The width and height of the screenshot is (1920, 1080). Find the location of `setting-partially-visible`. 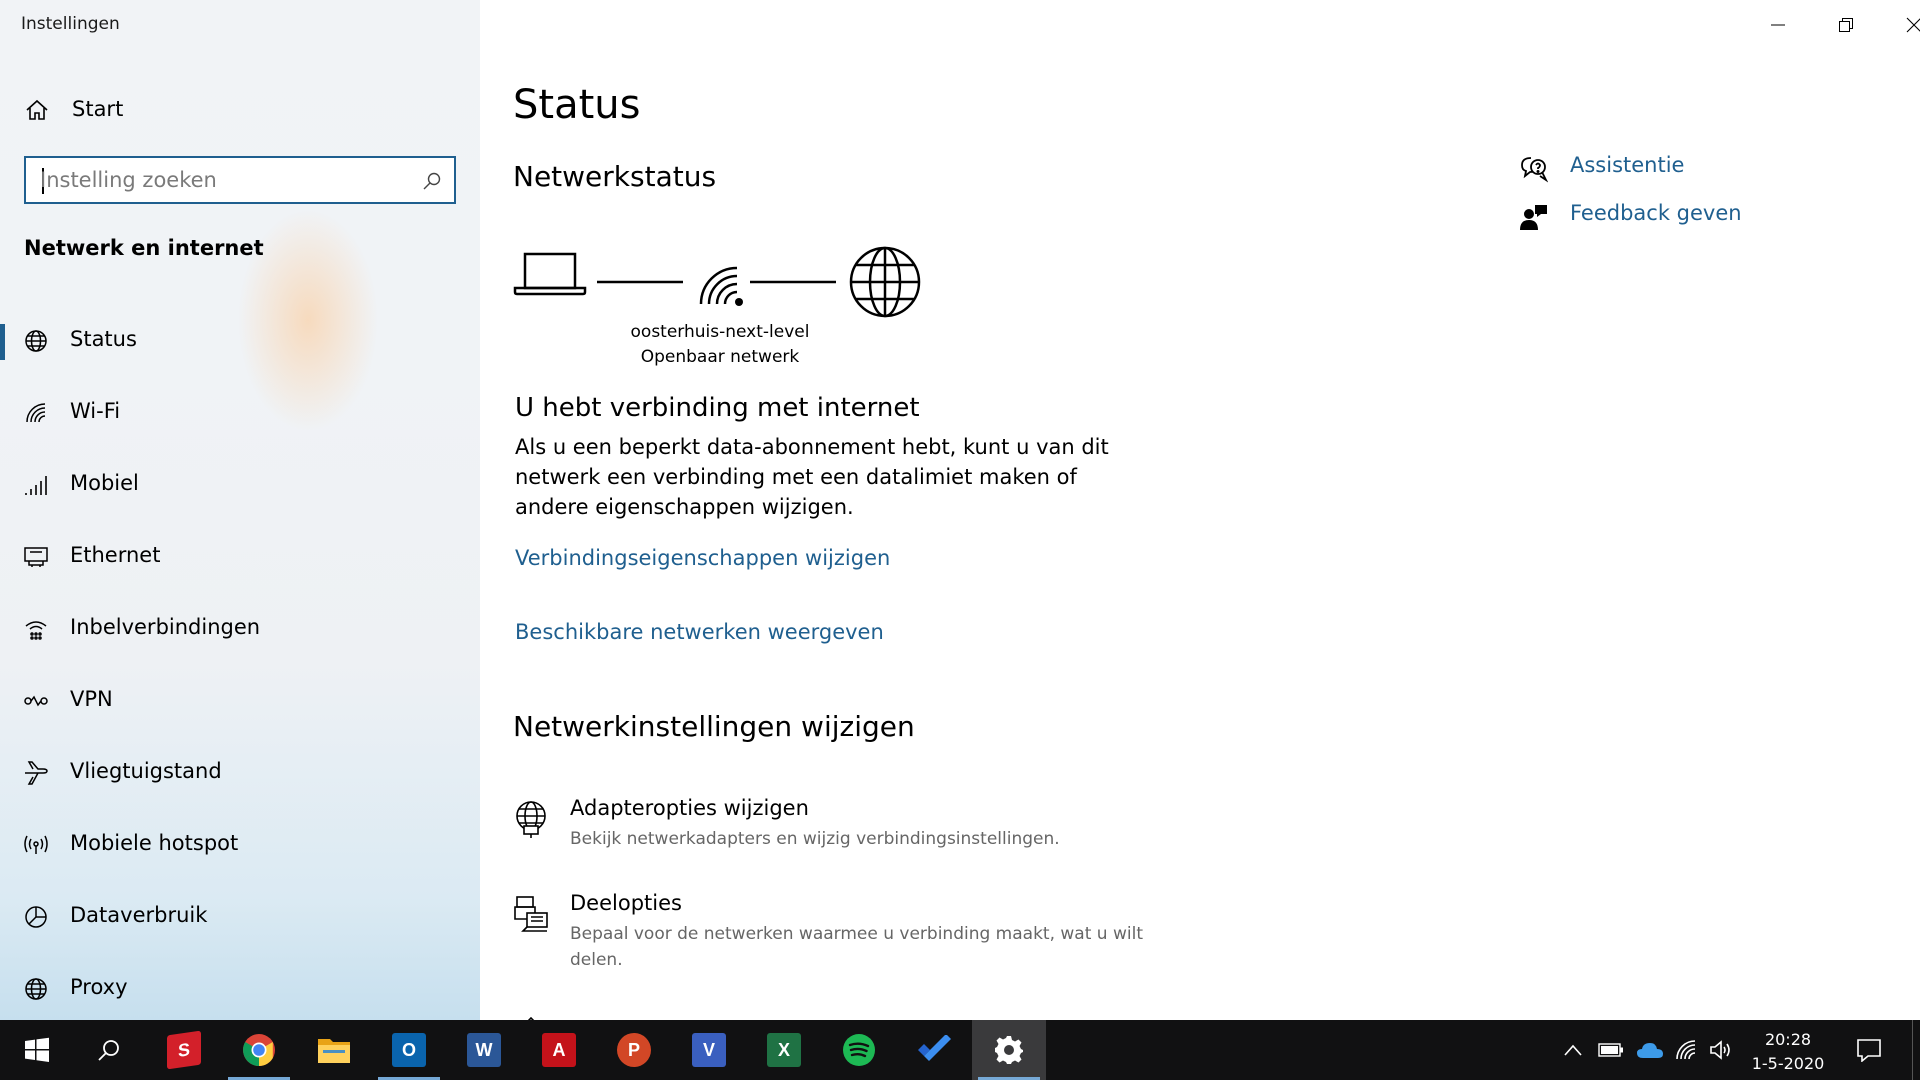

setting-partially-visible is located at coordinates (863, 1014).